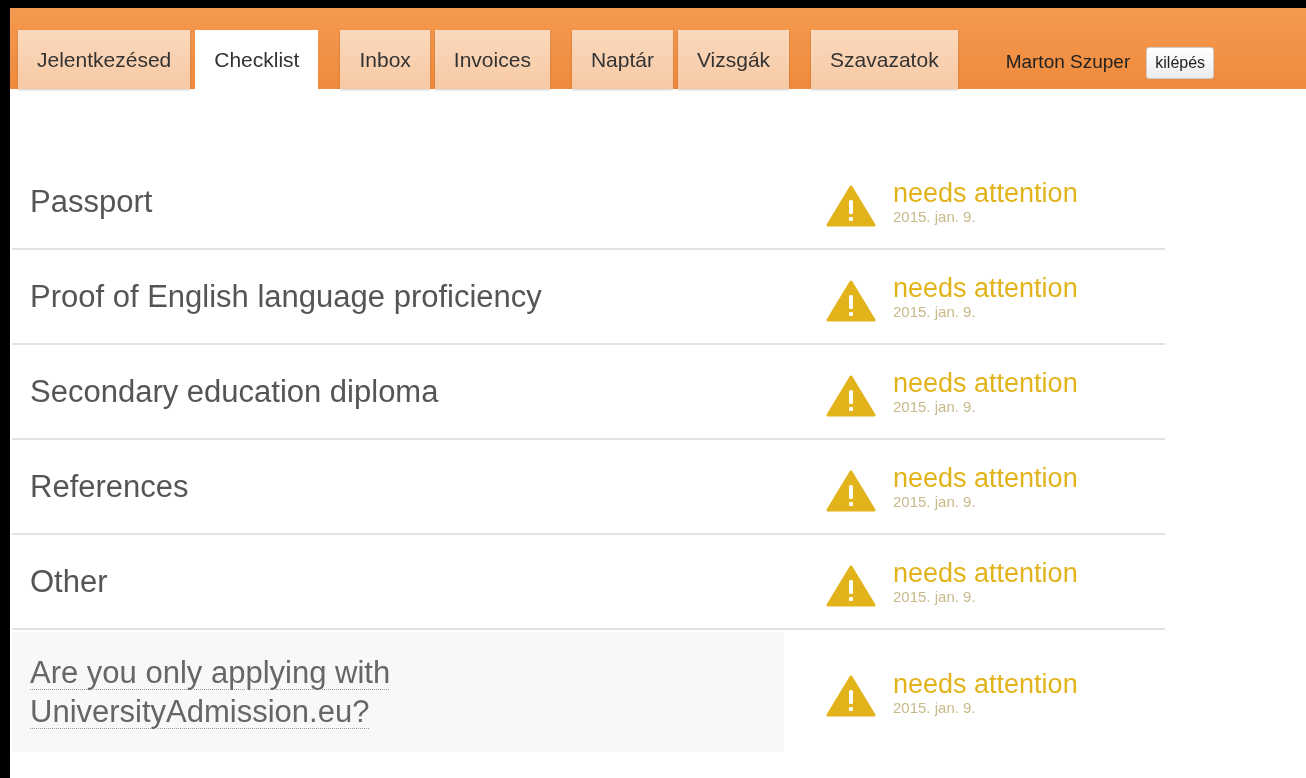 The height and width of the screenshot is (778, 1306). I want to click on user-name: Marton Szuper, so click(1068, 62).